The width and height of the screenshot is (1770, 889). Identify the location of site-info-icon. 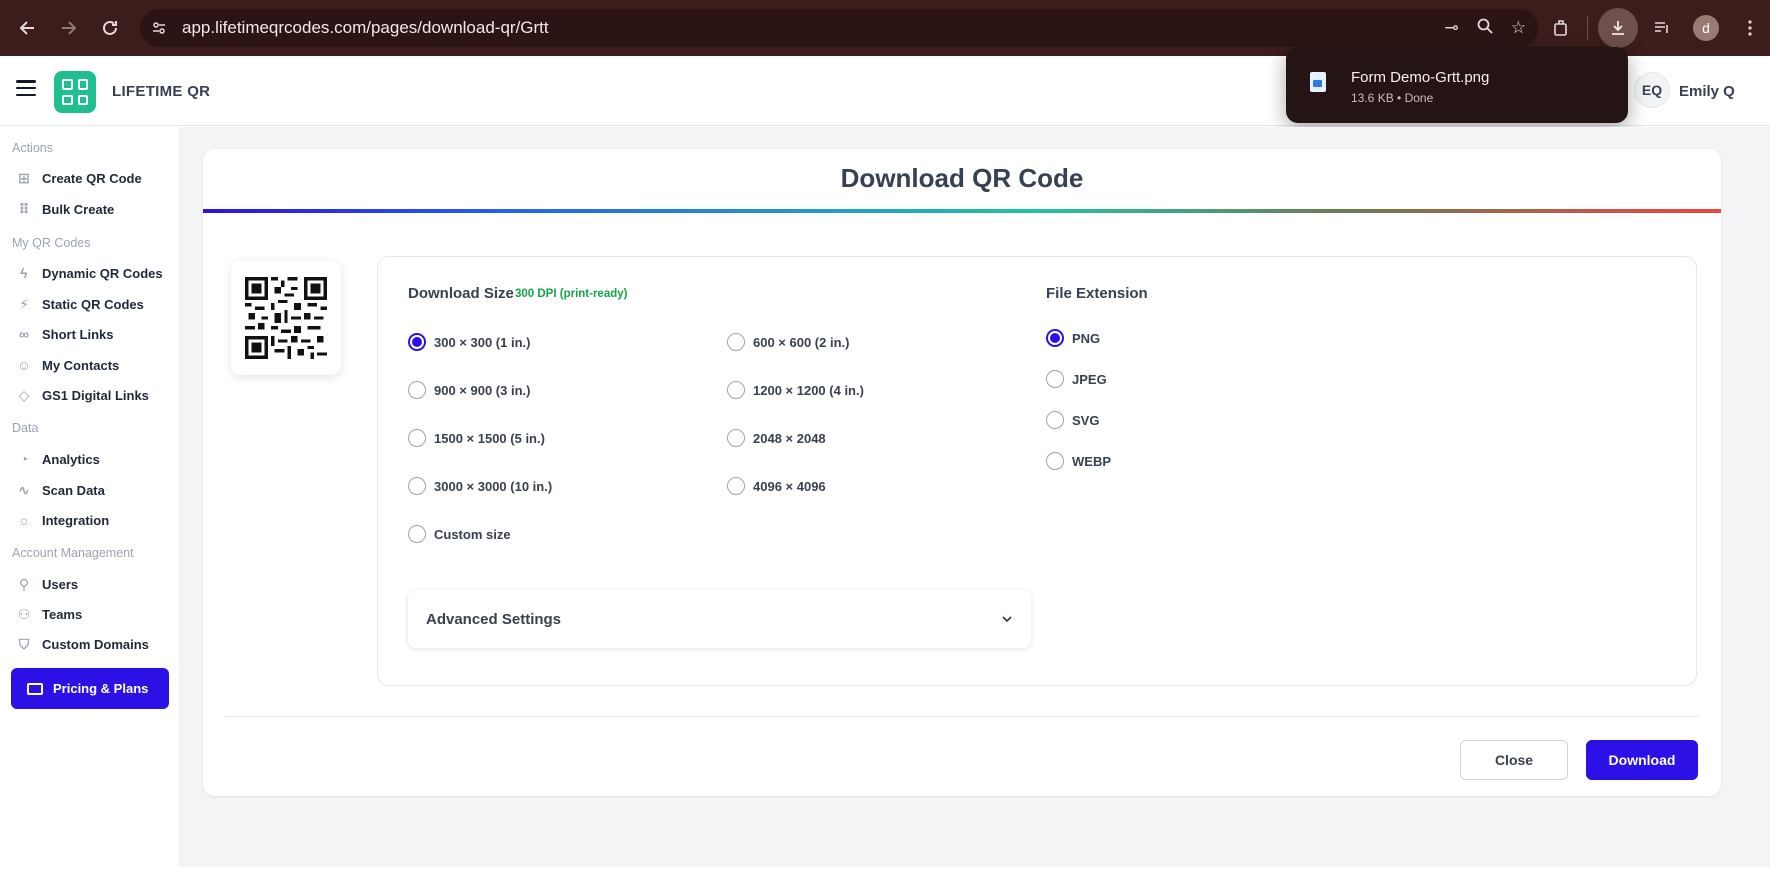
(159, 28).